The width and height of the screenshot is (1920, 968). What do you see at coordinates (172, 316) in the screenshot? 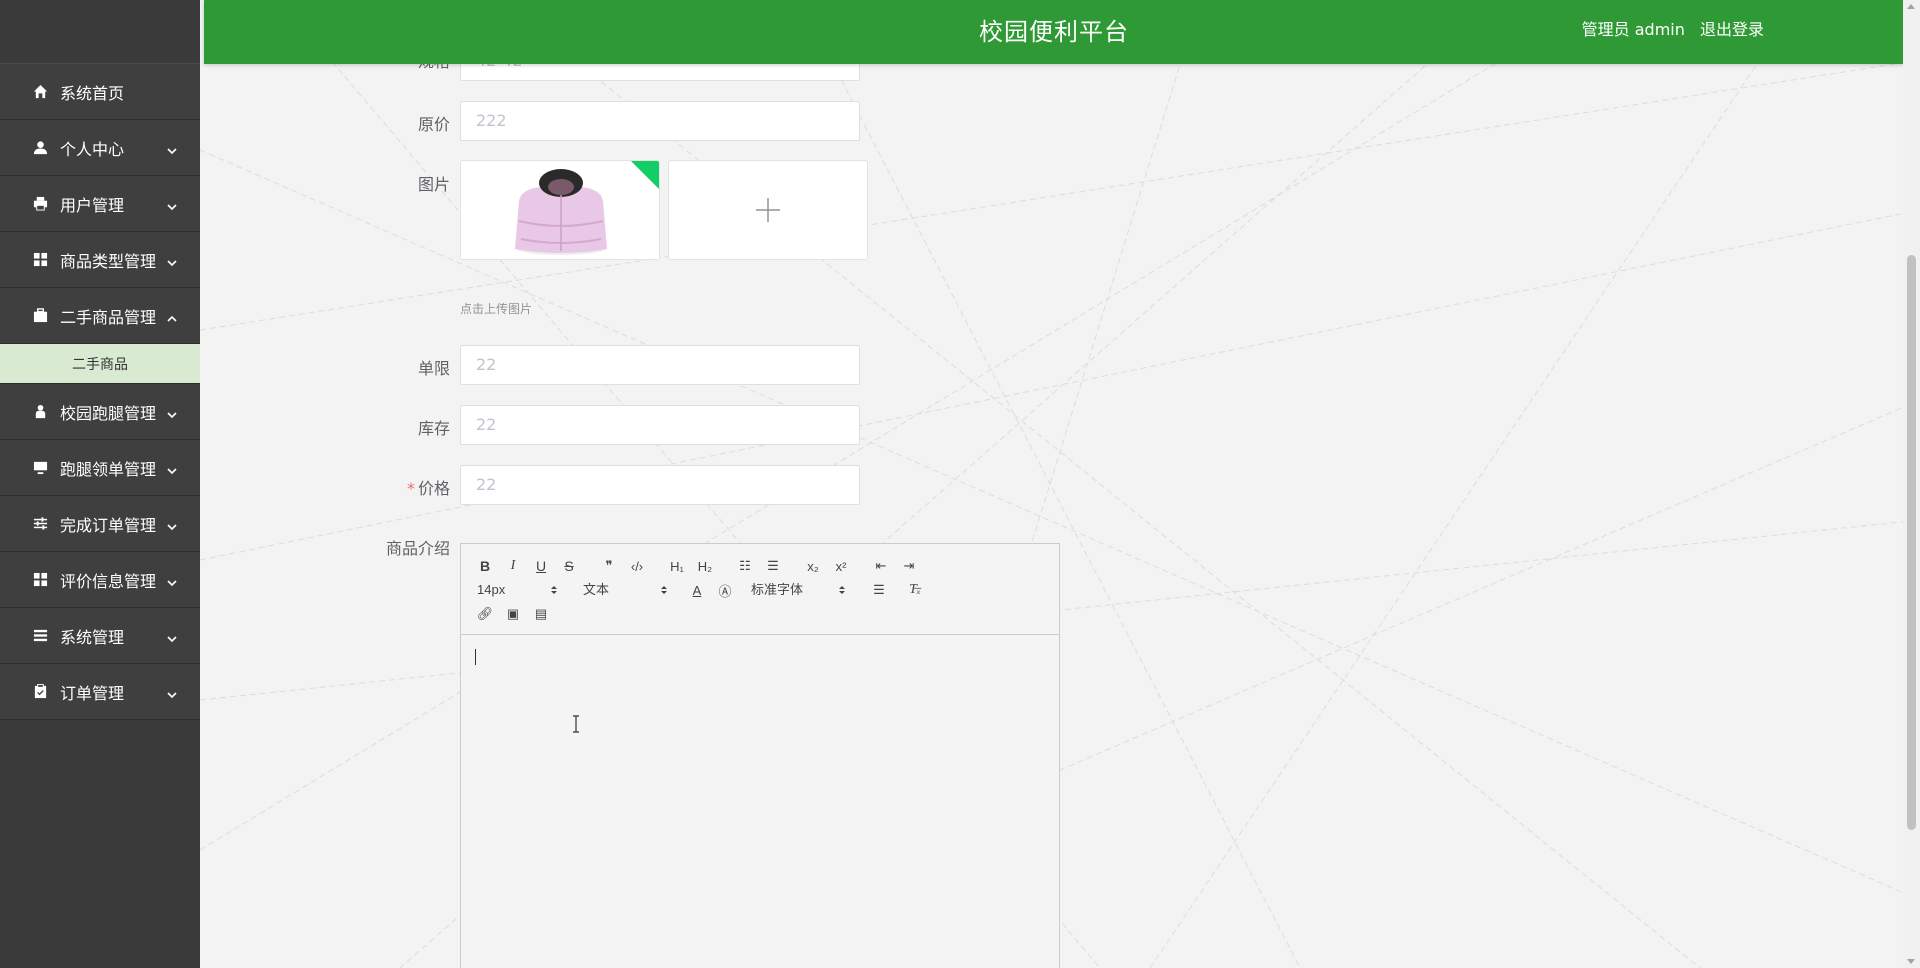
I see `chevron-up-icon` at bounding box center [172, 316].